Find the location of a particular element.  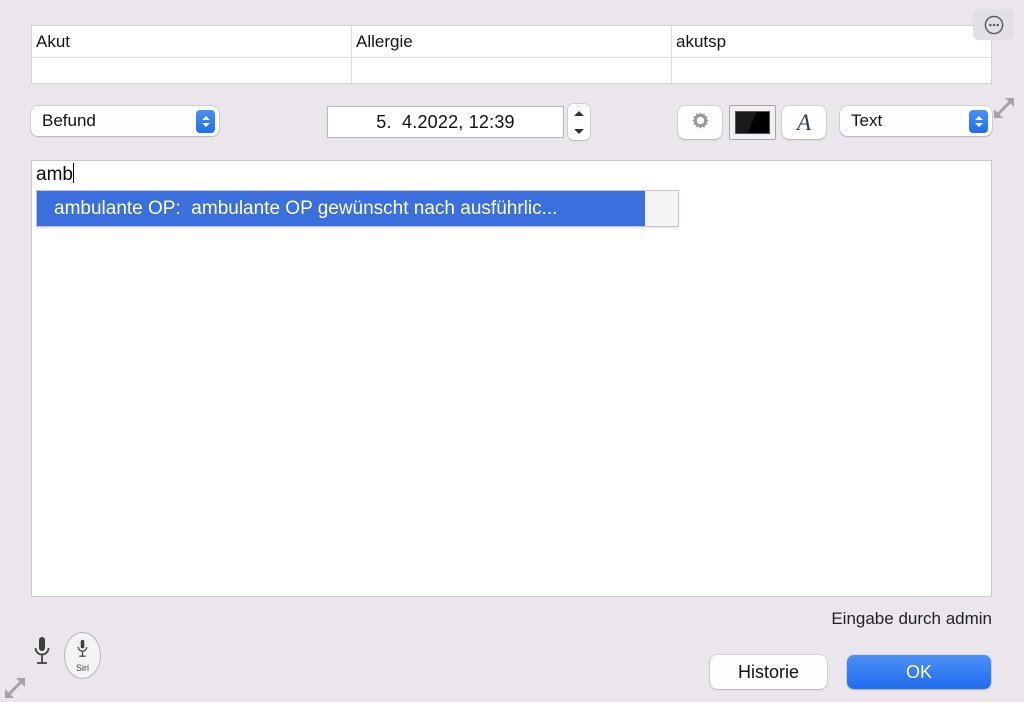

editor-typed-text-wrap: amb is located at coordinates (55, 174).